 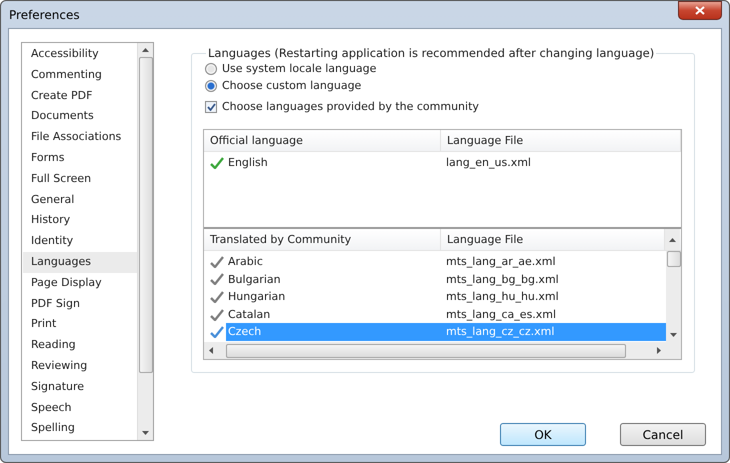 What do you see at coordinates (659, 350) in the screenshot?
I see `scroll-right-icon` at bounding box center [659, 350].